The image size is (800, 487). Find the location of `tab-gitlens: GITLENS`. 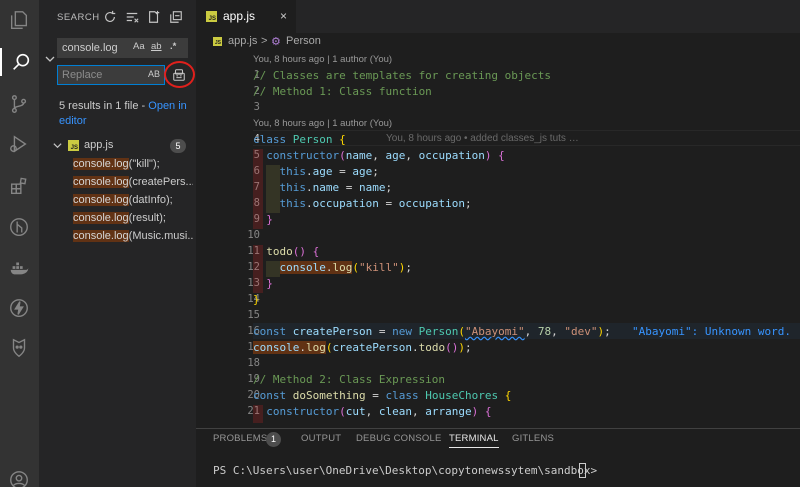

tab-gitlens: GITLENS is located at coordinates (533, 438).